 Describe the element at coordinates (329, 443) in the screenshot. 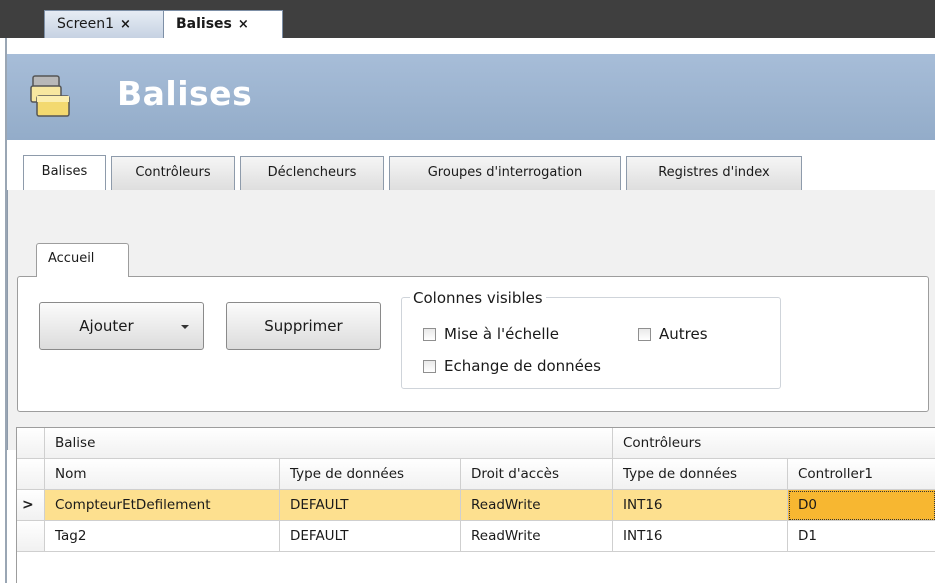

I see `group-header-balise: Balise` at that location.